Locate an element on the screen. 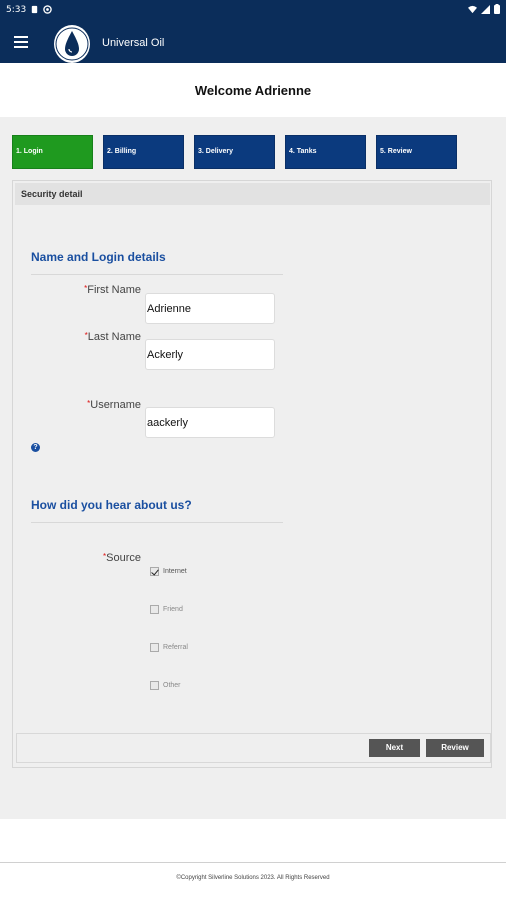 The height and width of the screenshot is (900, 506). checkbox-label: Referral is located at coordinates (175, 647).